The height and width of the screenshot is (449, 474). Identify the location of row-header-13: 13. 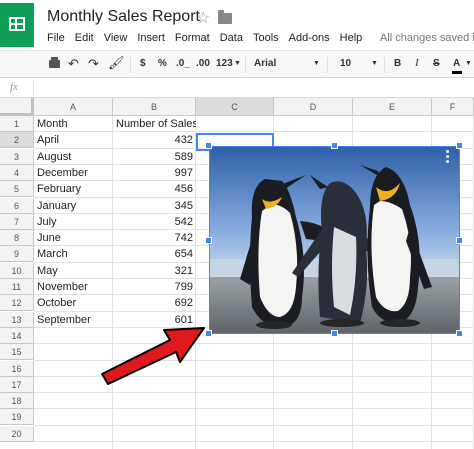
(17, 319).